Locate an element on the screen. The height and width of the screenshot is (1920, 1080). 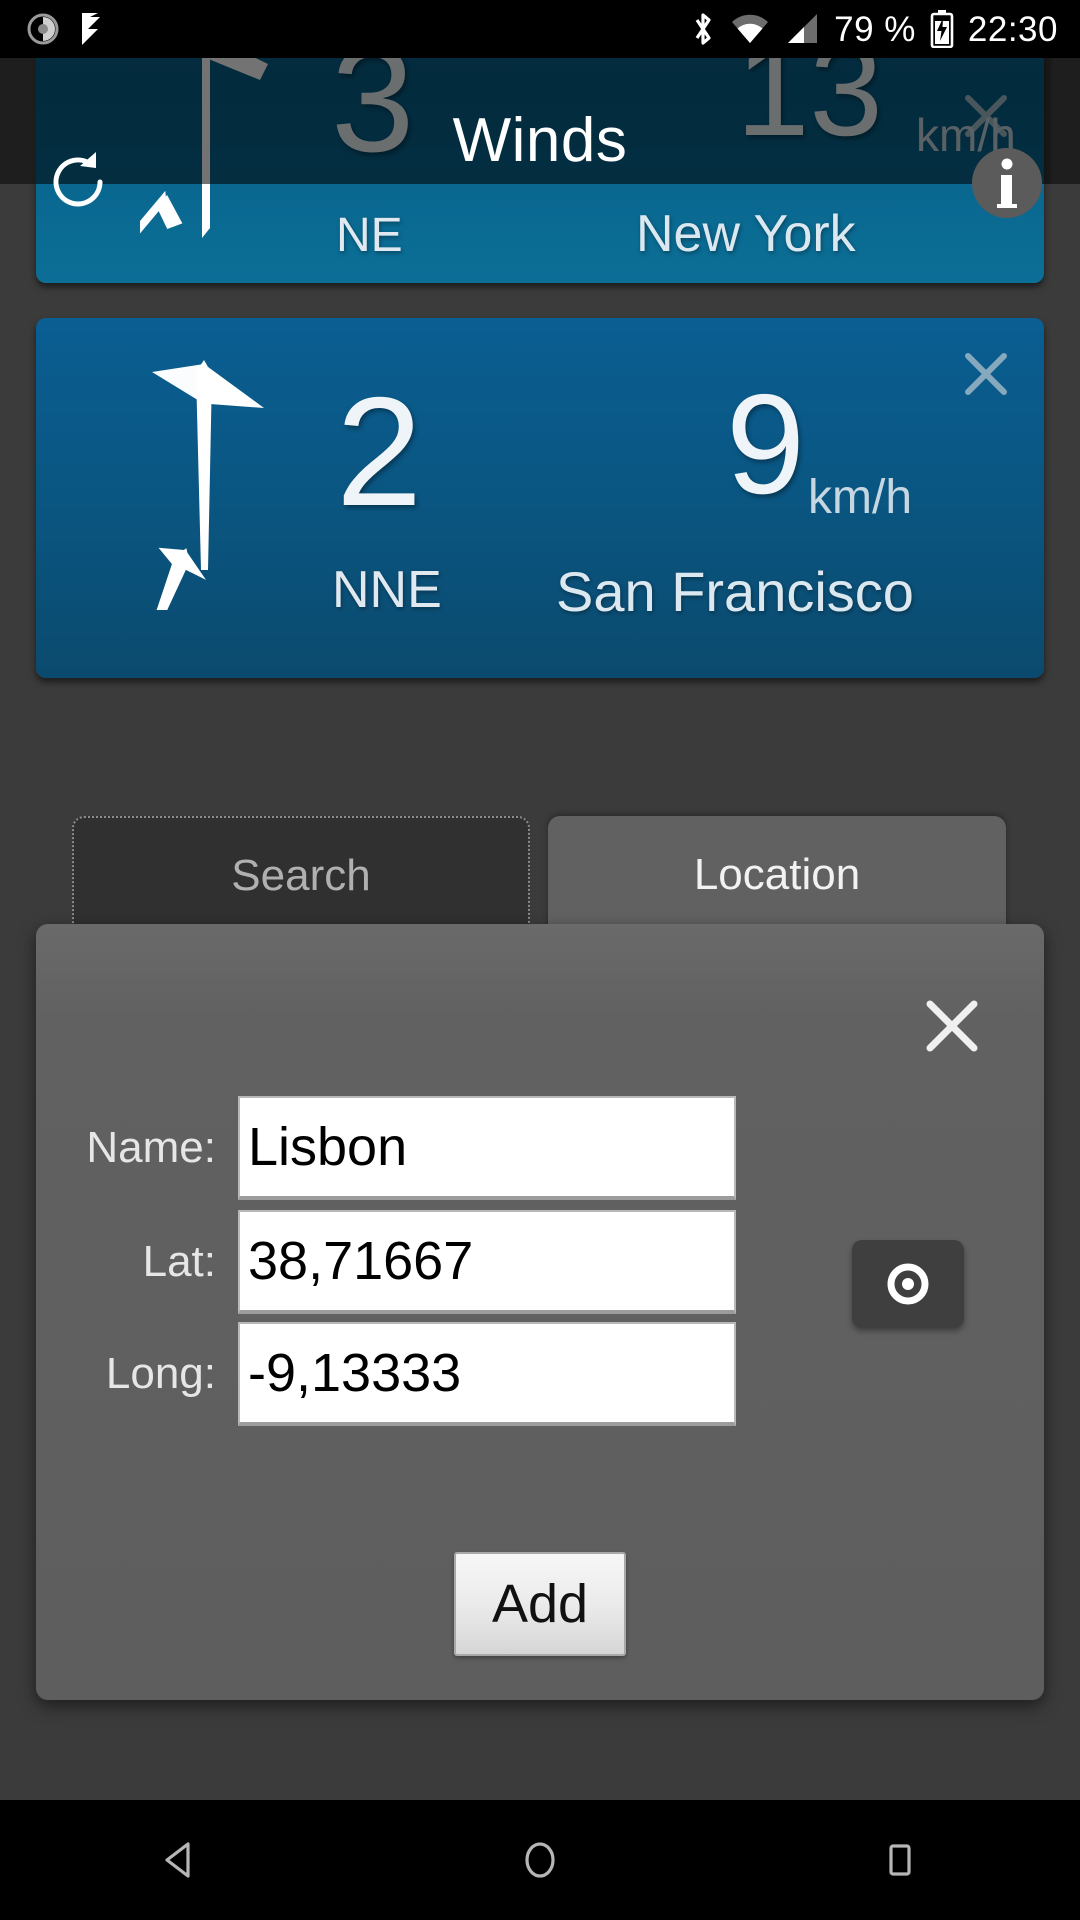
action-bar: Winds is located at coordinates (540, 138).